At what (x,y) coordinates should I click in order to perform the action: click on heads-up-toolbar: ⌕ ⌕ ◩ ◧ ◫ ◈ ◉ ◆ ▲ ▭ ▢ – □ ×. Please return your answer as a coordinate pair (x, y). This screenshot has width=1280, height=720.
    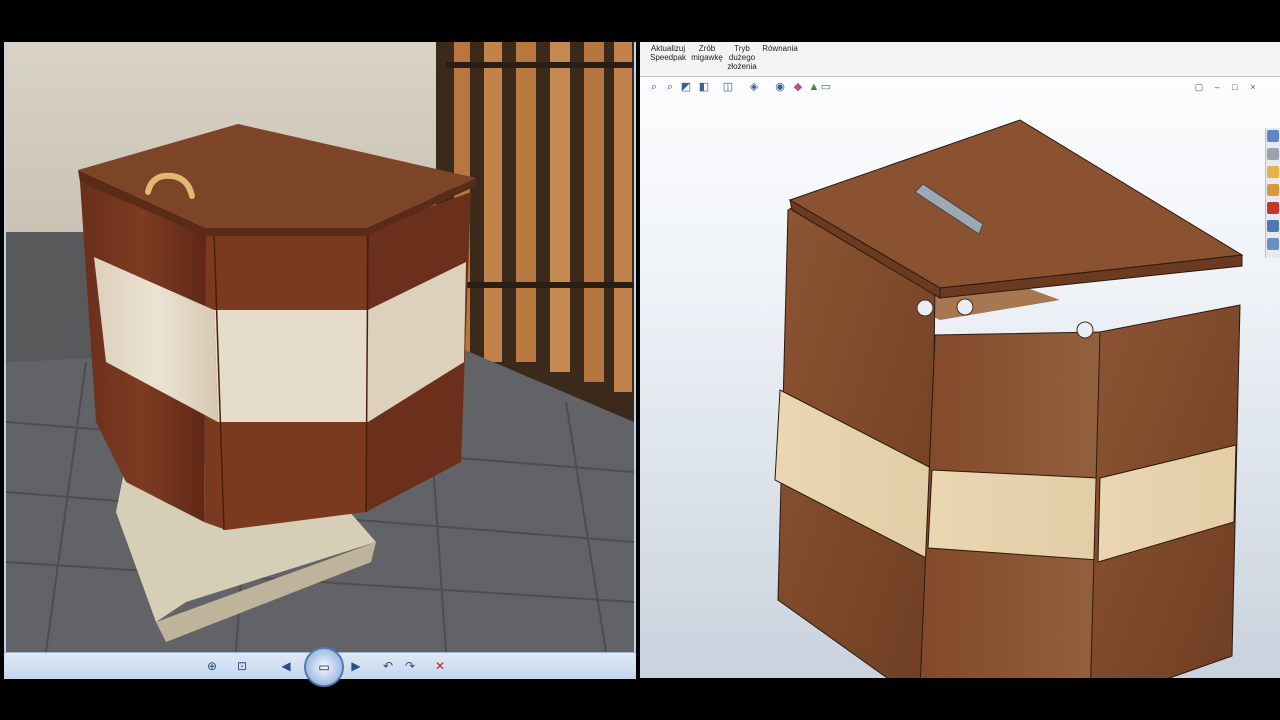
    Looking at the image, I should click on (960, 89).